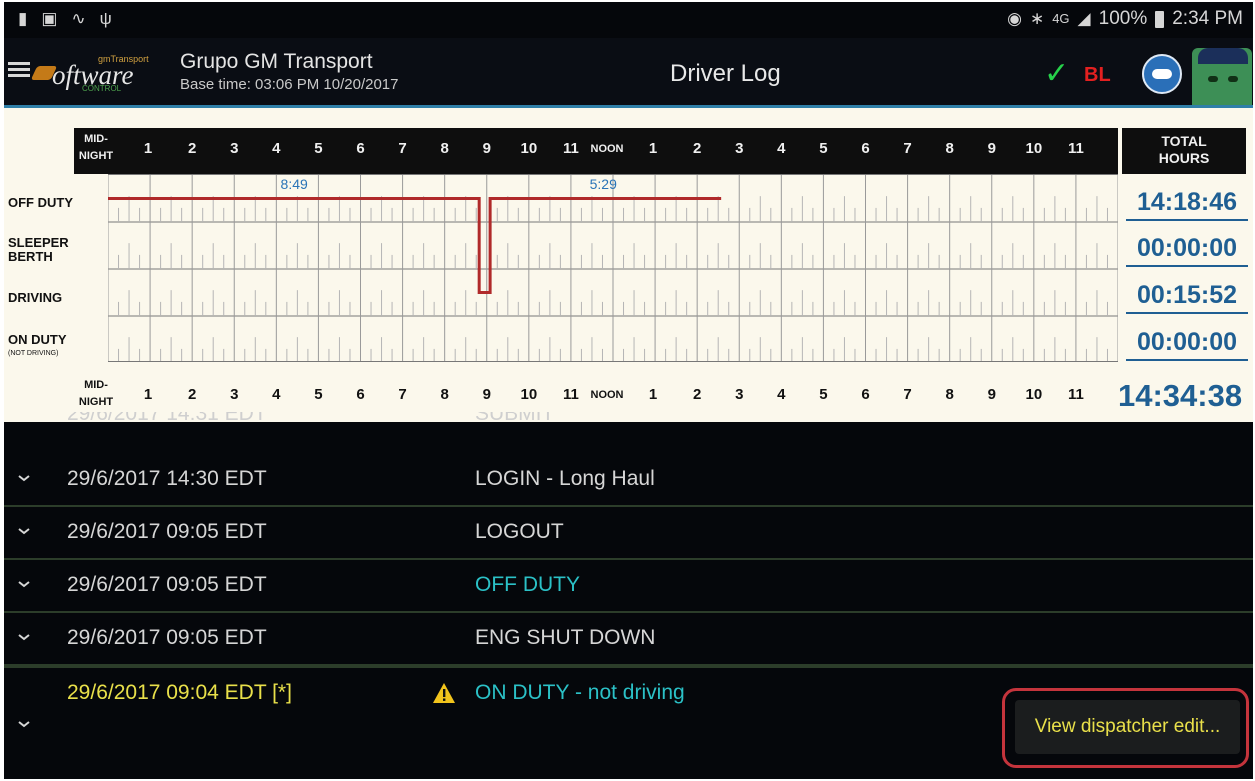  What do you see at coordinates (527, 584) in the screenshot?
I see `event-name: OFF DUTY` at bounding box center [527, 584].